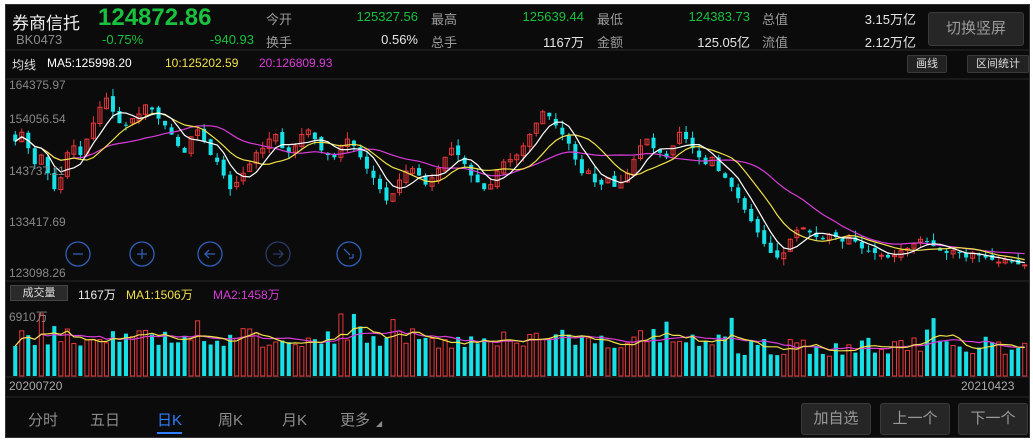 The height and width of the screenshot is (440, 1033). I want to click on reset-zoom-icon, so click(349, 254).